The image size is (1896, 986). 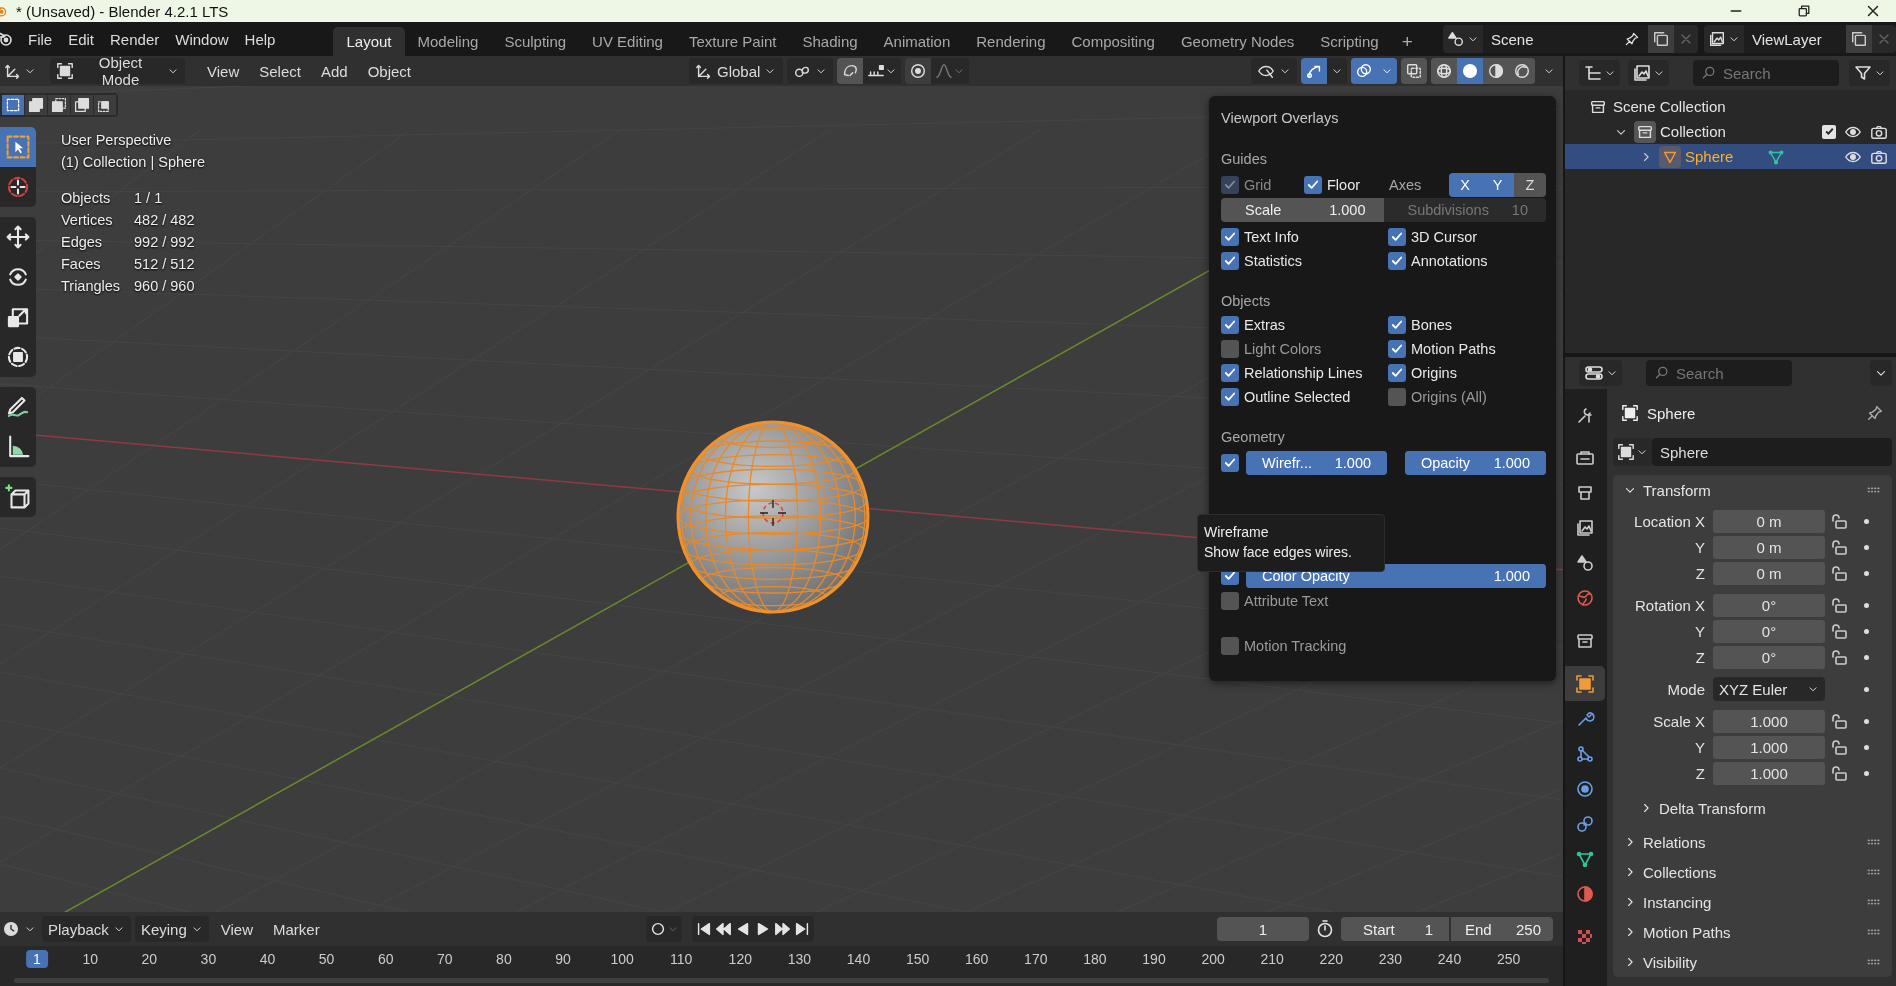 I want to click on opacity-slider: Opacity 1.000, so click(x=1475, y=462).